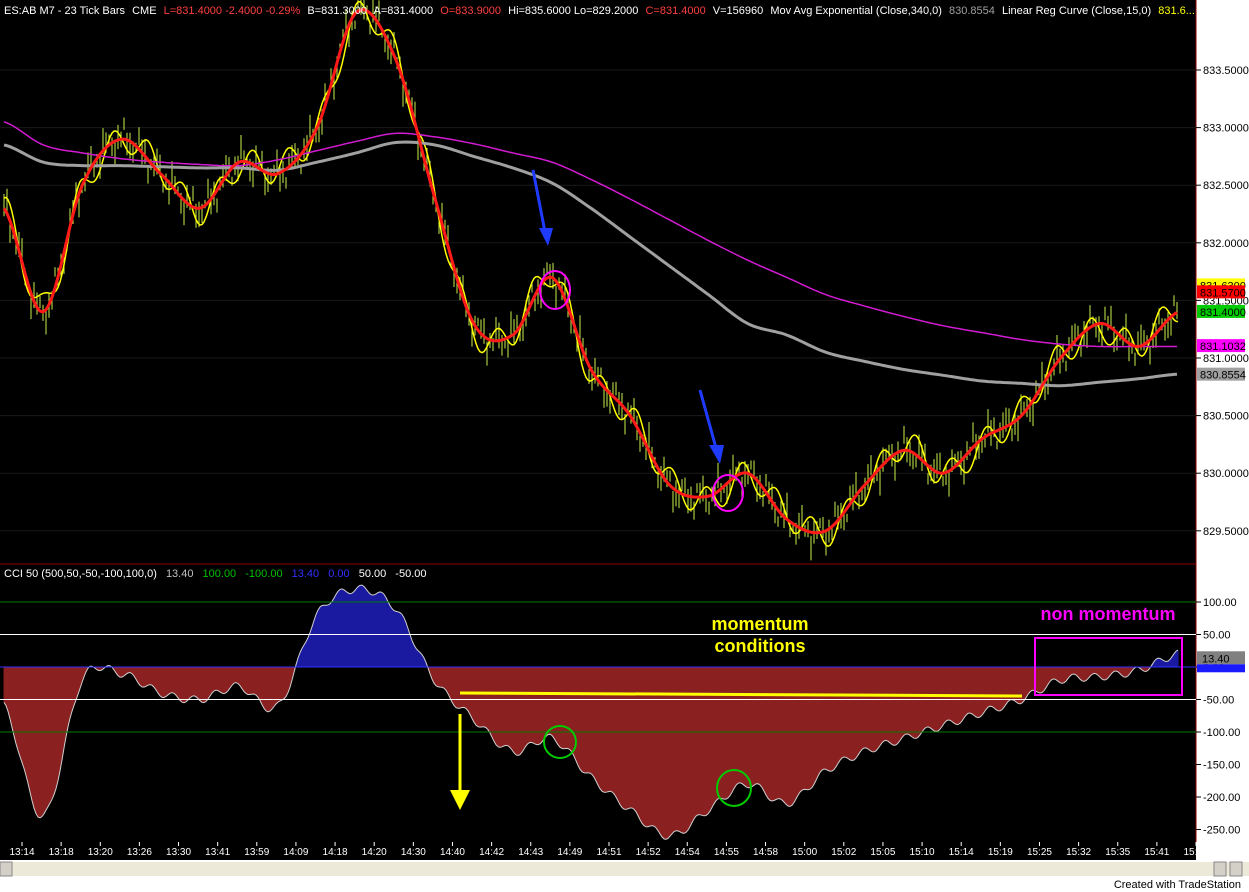 The width and height of the screenshot is (1249, 892). What do you see at coordinates (1039, 852) in the screenshot?
I see `time-tick-label: 15:25` at bounding box center [1039, 852].